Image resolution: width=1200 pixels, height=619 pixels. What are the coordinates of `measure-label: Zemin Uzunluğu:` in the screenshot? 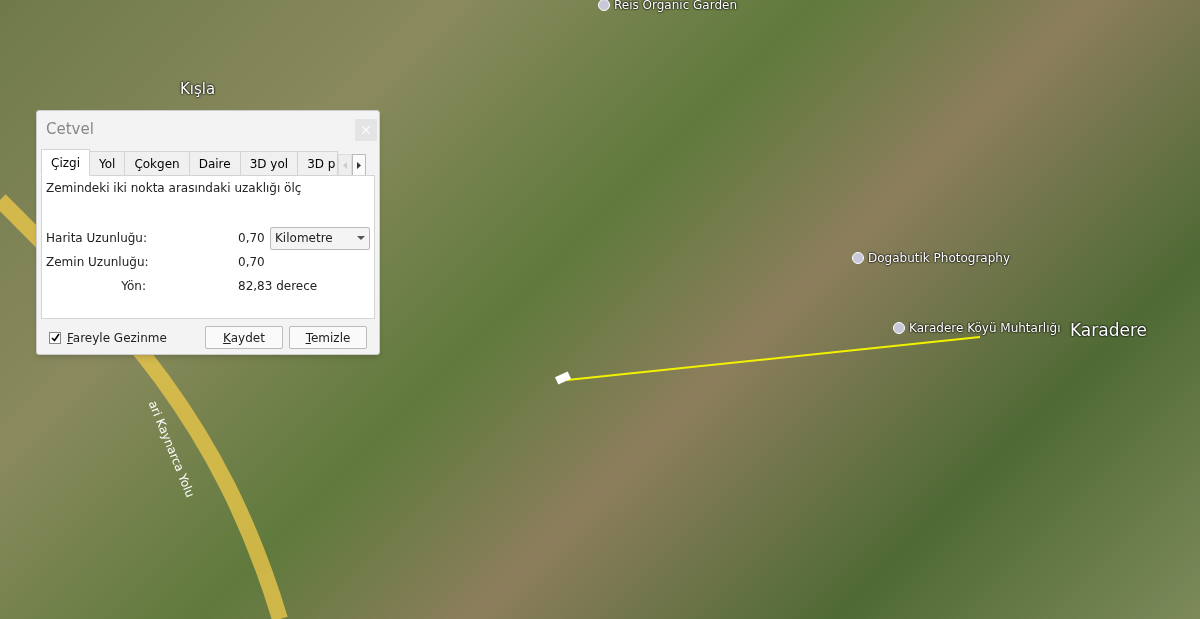 It's located at (96, 262).